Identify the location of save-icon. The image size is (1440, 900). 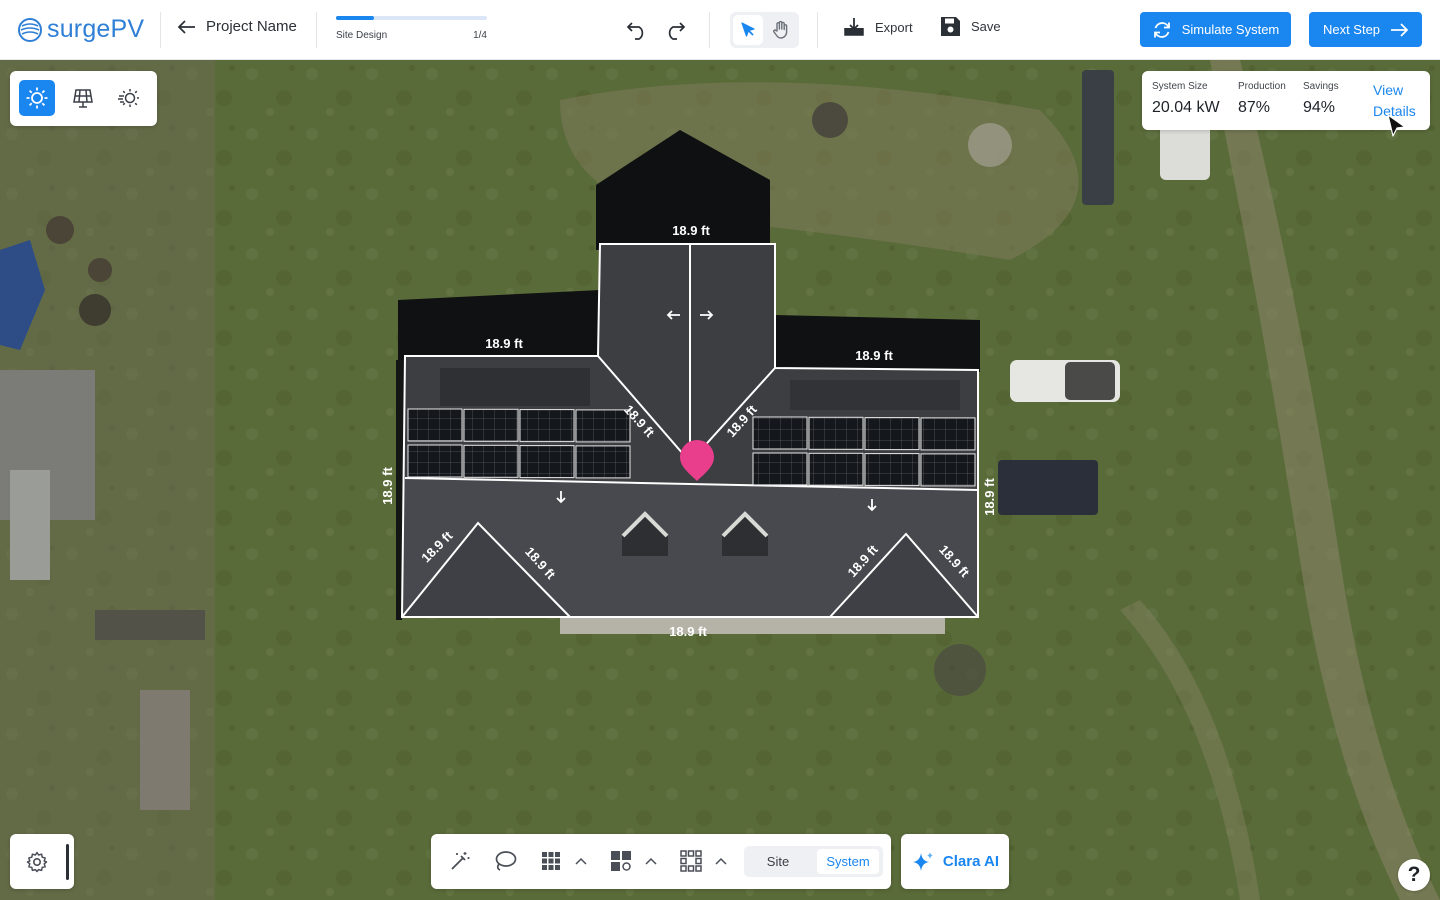
(950, 26).